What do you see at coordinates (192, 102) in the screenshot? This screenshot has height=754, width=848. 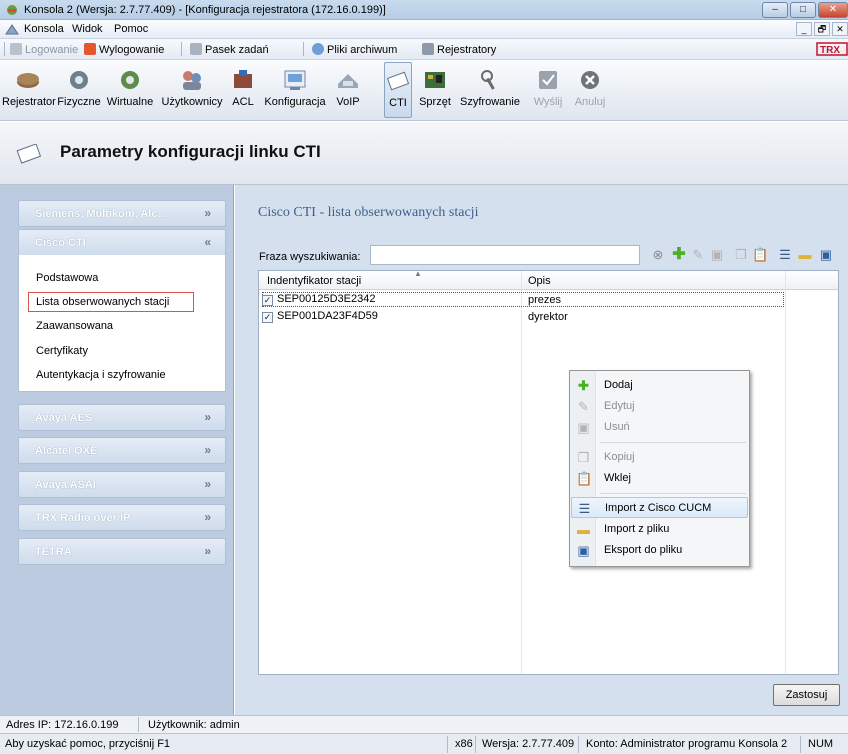 I see `ribbon-uzytkownicy-label: Użytkownicy` at bounding box center [192, 102].